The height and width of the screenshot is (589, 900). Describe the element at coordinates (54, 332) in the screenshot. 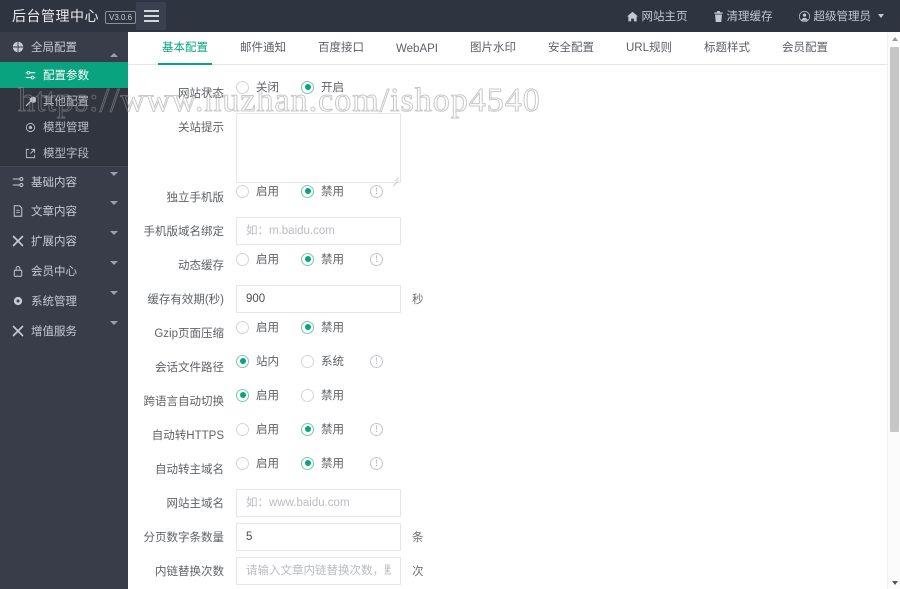

I see `sidebar-group-value-added-service-label: 增值服务` at that location.